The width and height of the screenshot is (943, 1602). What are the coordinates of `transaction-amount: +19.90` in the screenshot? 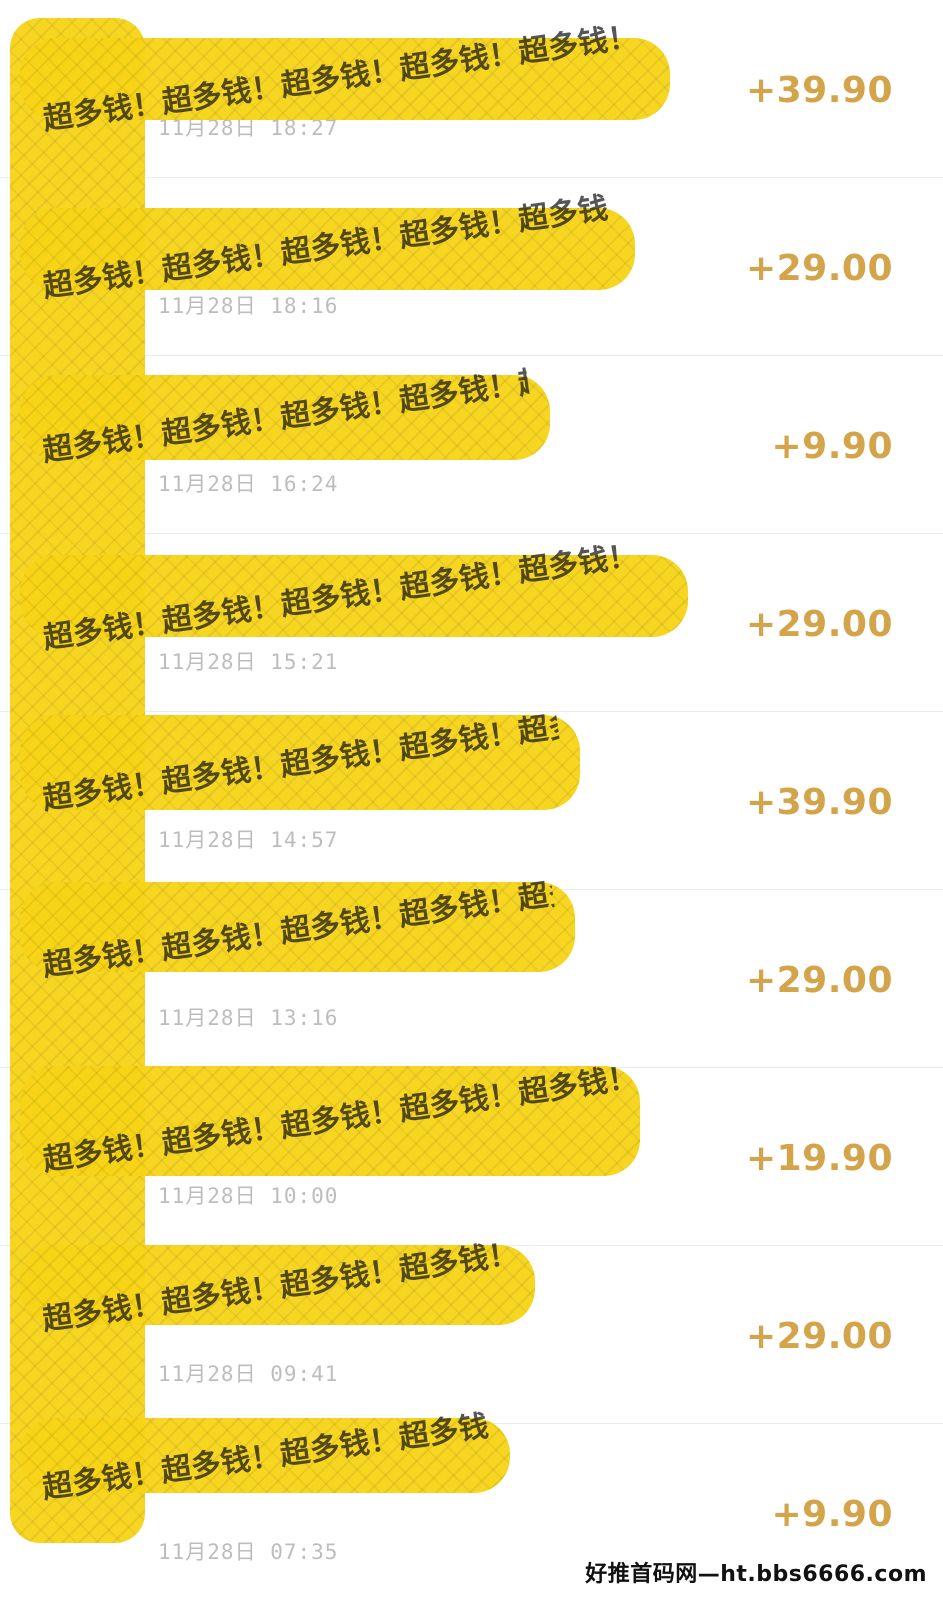 It's located at (819, 1158).